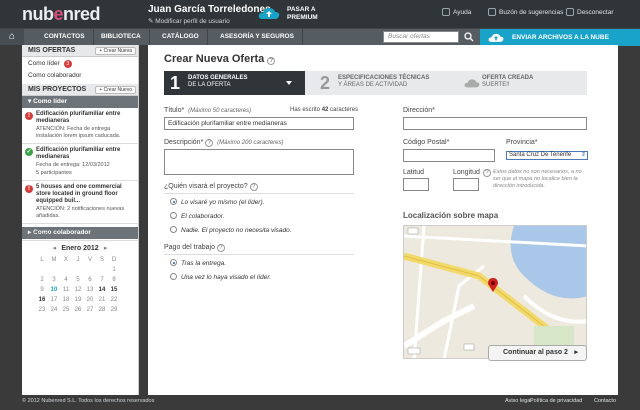  What do you see at coordinates (78, 300) in the screenshot?
I see `calendar-day: 19` at bounding box center [78, 300].